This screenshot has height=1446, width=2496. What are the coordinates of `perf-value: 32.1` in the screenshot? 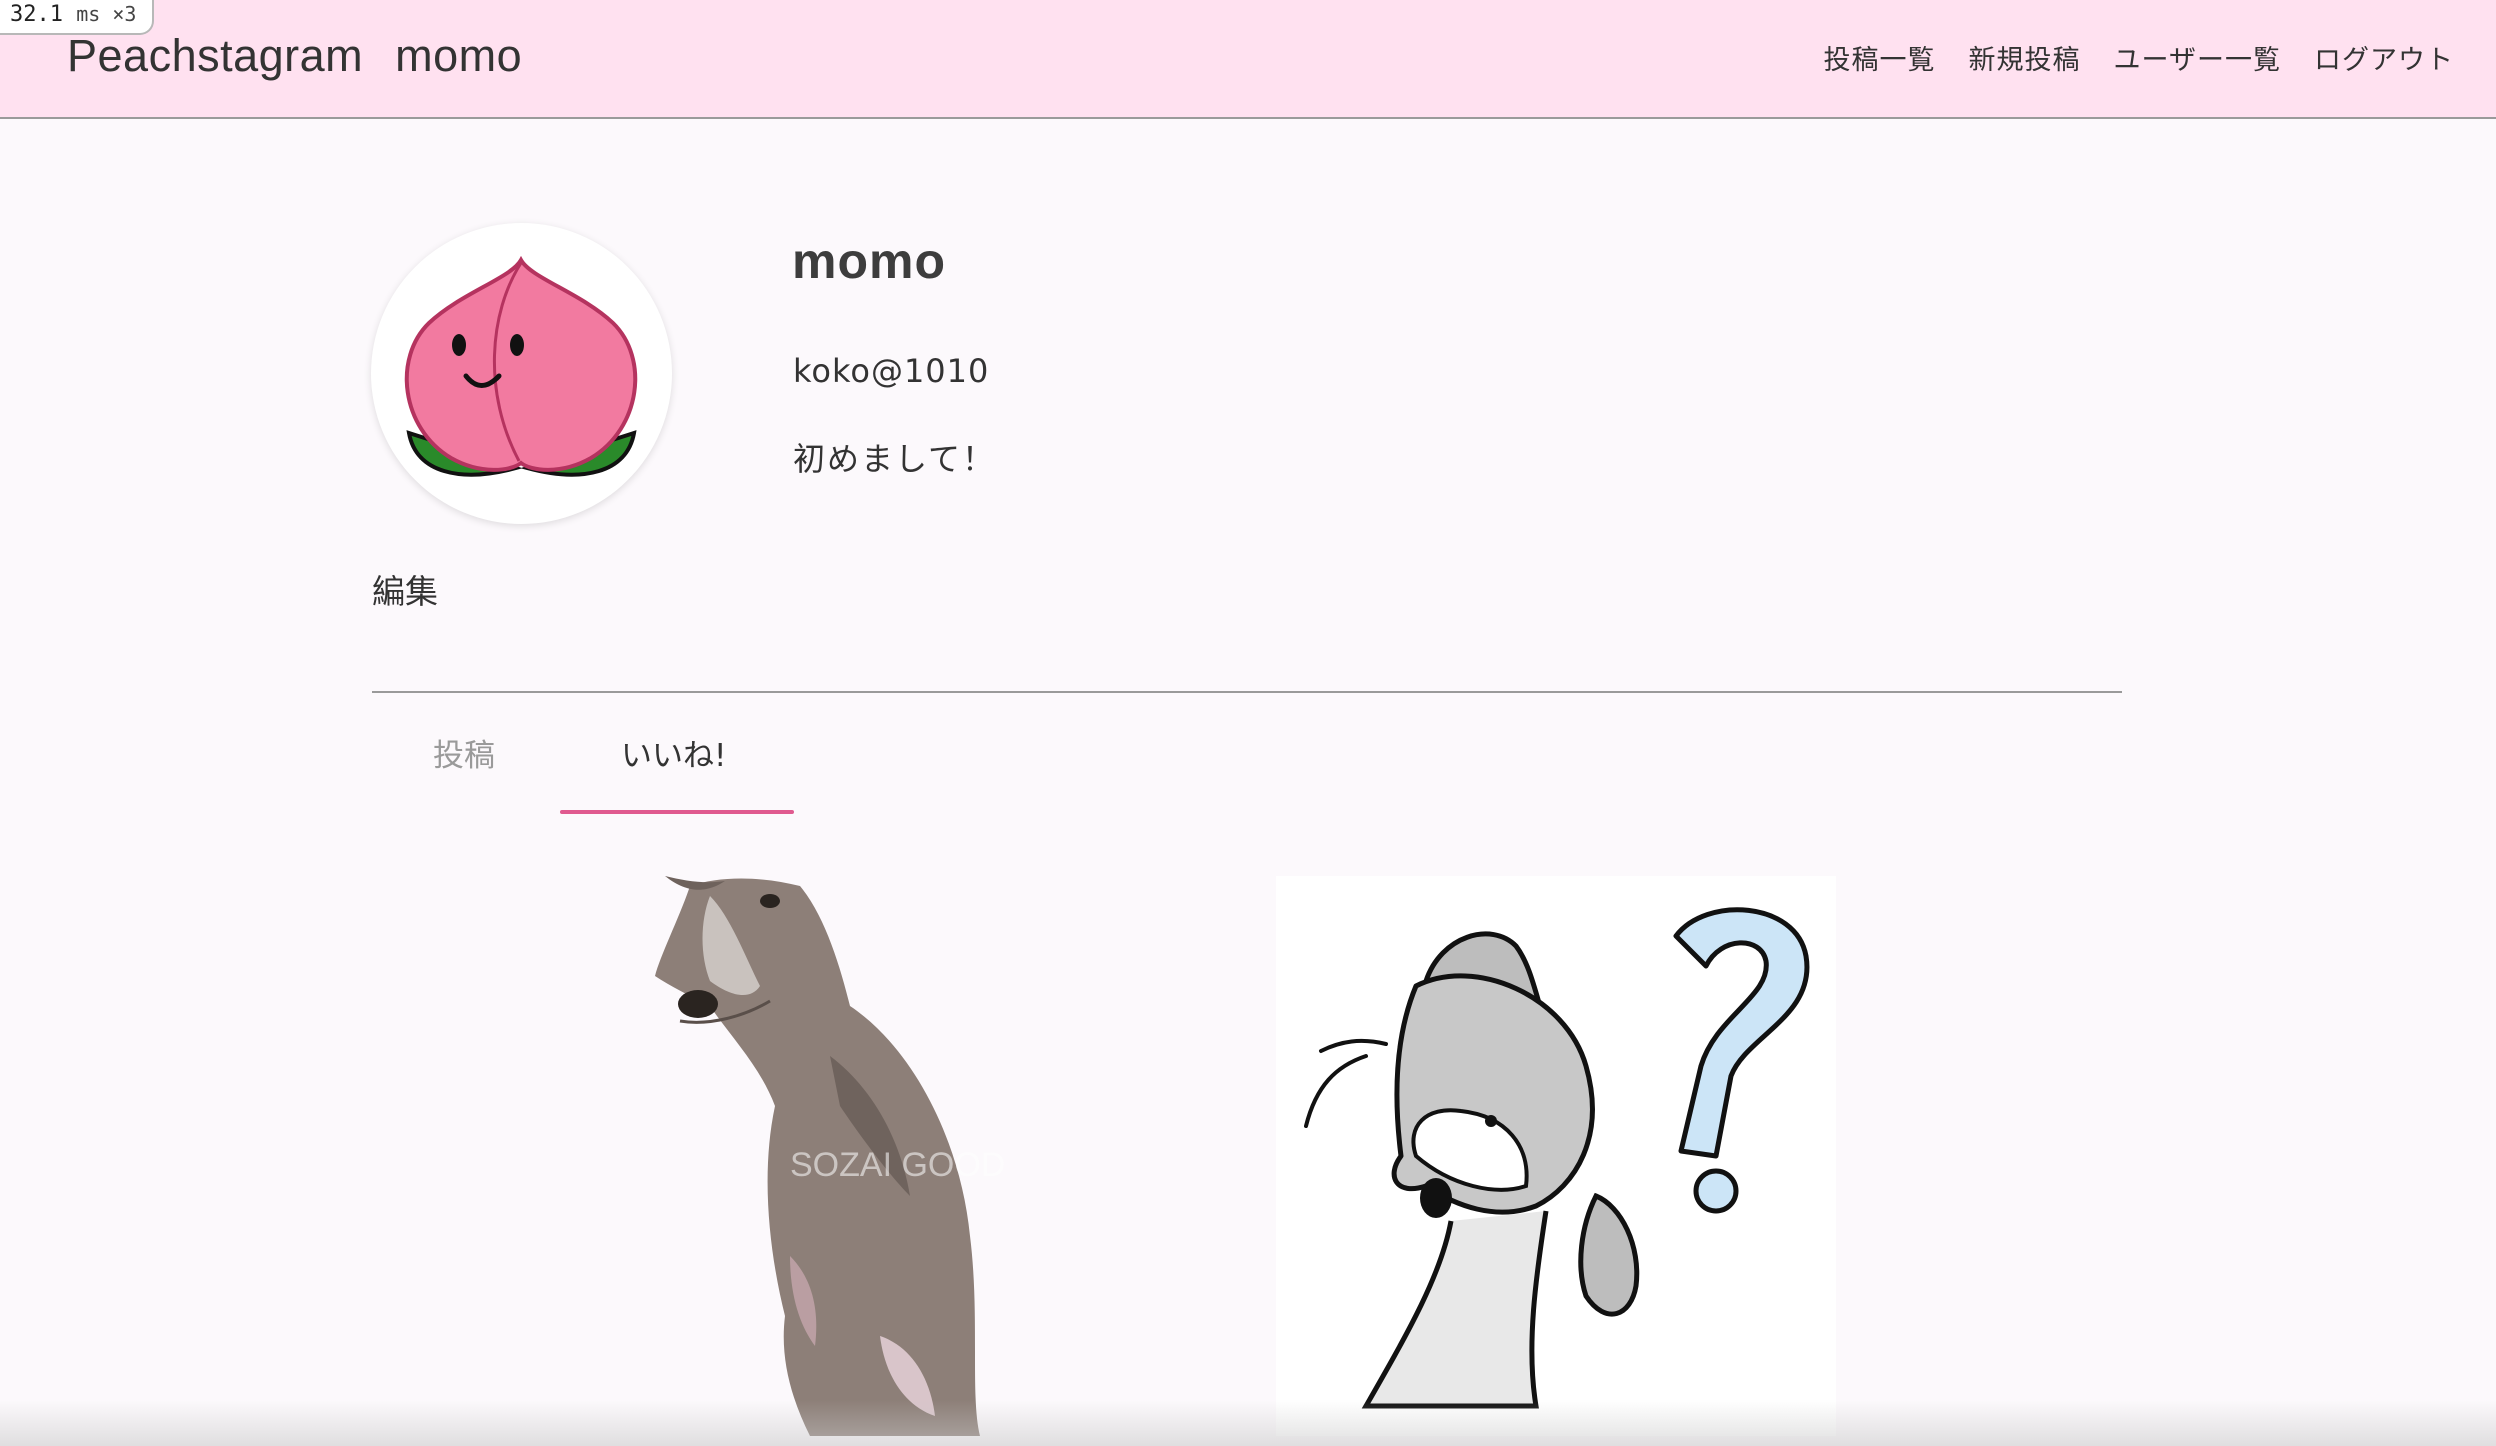 It's located at (36, 14).